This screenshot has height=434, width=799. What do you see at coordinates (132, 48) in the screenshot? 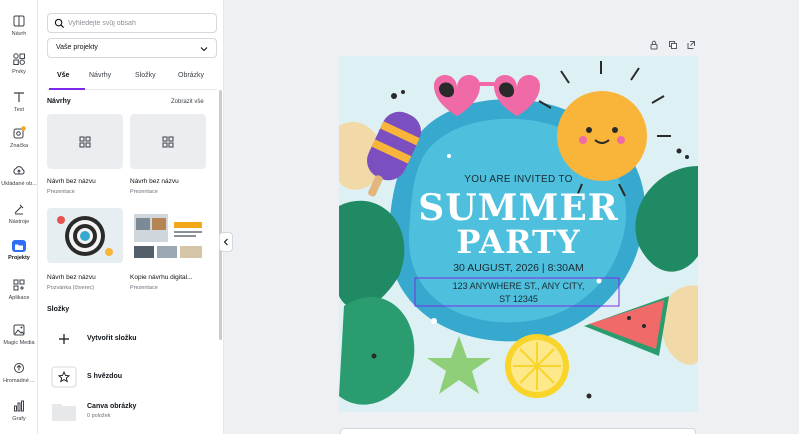
I see `projects-dropdown: Vaše projekty` at bounding box center [132, 48].